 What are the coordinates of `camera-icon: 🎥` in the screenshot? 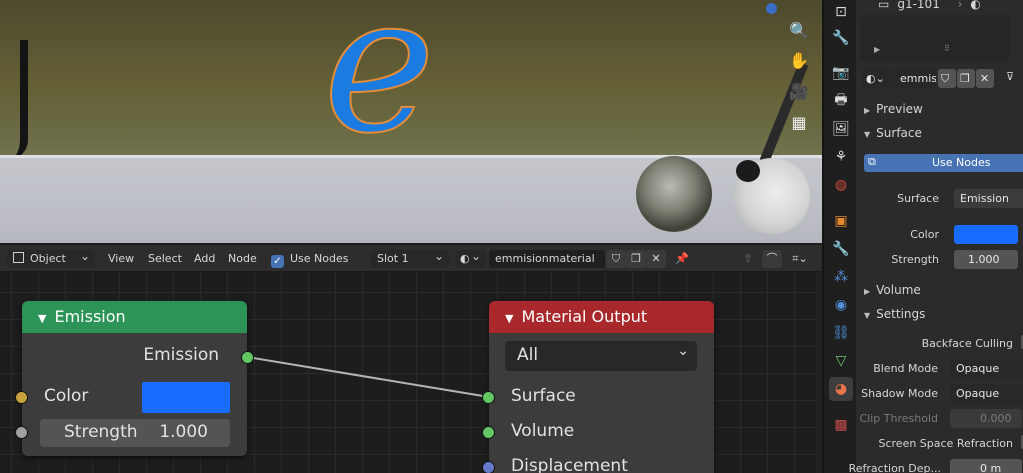 It's located at (799, 92).